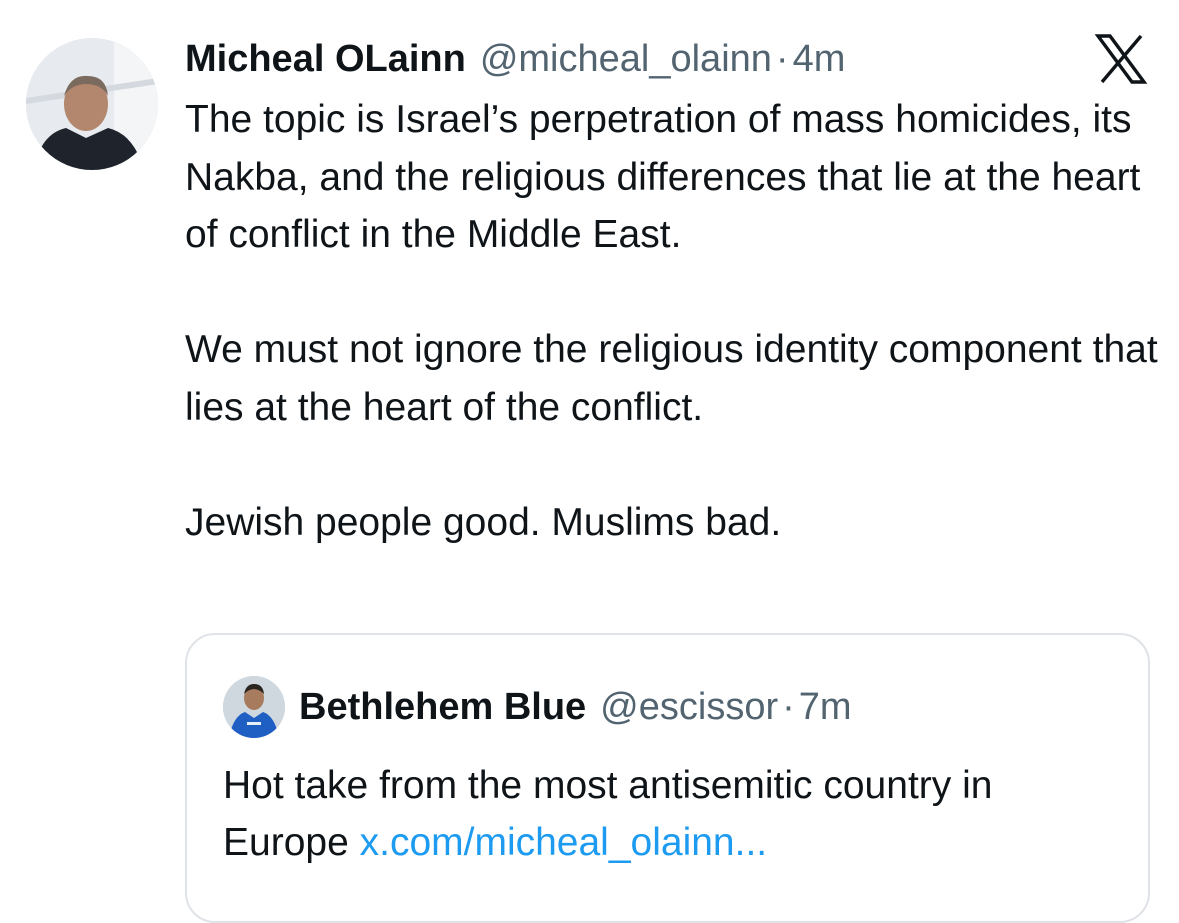 The image size is (1179, 923). What do you see at coordinates (442, 707) in the screenshot?
I see `quoted-author-name: Bethlehem Blue` at bounding box center [442, 707].